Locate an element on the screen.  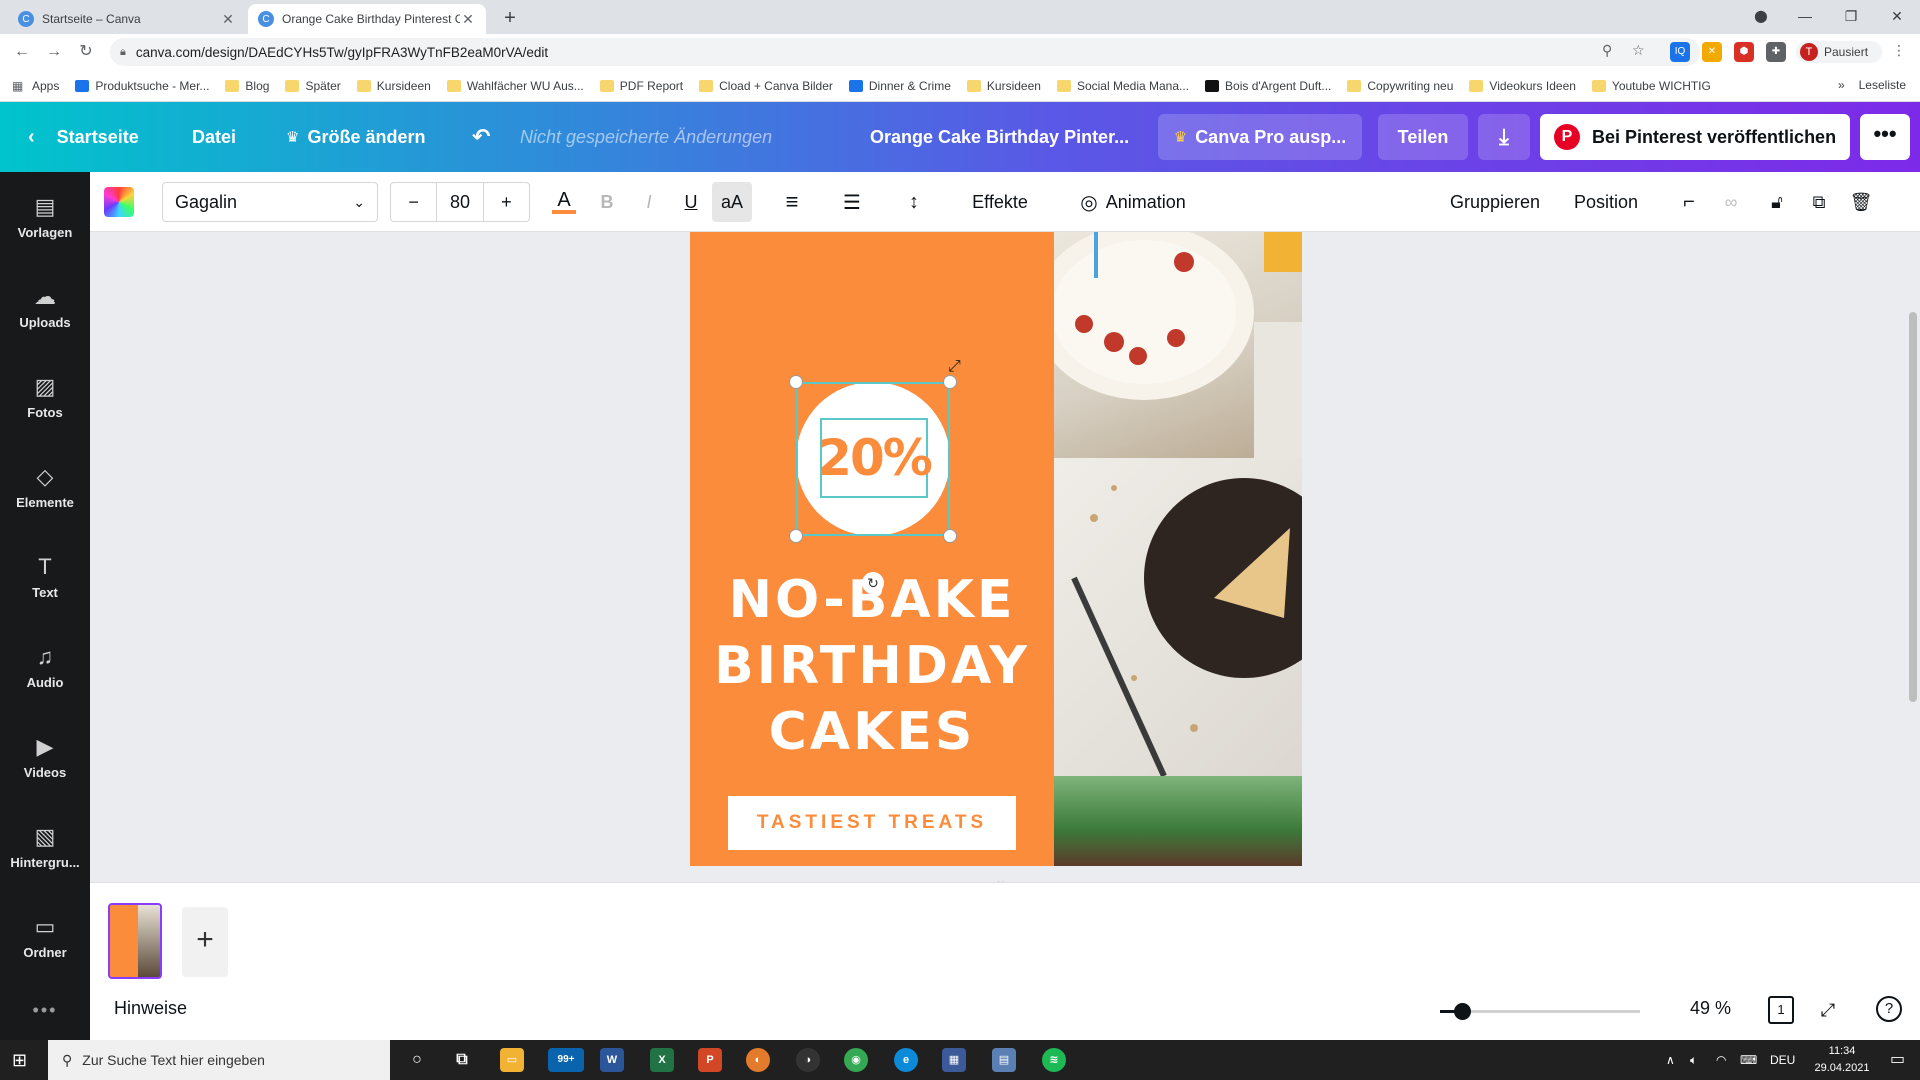
extensions-puzzle-icon: ✚ is located at coordinates (1776, 52).